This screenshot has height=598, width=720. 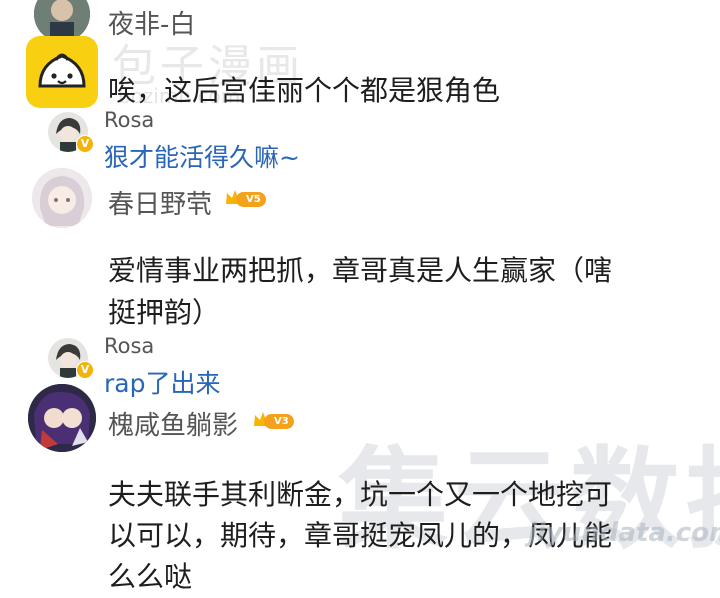 I want to click on comment-text: 唉，这后宫佳丽个个都是狠角色, so click(x=304, y=90).